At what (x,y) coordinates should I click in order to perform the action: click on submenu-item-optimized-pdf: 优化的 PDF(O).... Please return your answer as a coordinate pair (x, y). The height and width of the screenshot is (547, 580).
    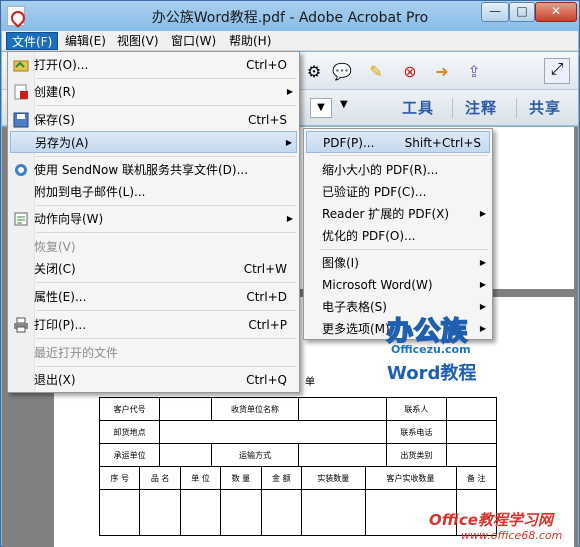
    Looking at the image, I should click on (398, 236).